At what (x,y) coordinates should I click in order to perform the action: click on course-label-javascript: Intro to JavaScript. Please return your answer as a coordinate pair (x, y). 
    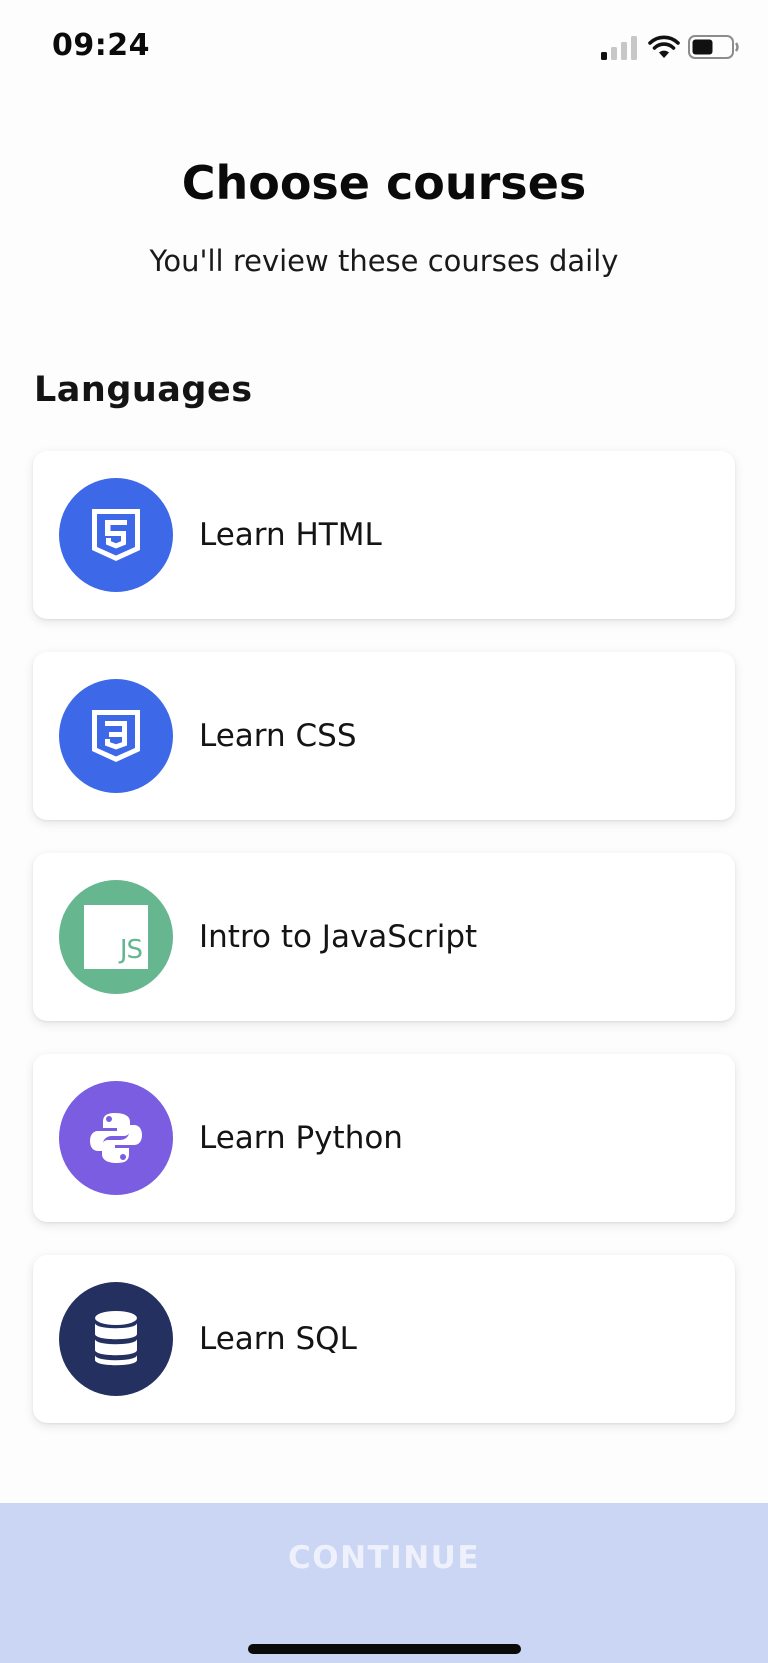
    Looking at the image, I should click on (338, 937).